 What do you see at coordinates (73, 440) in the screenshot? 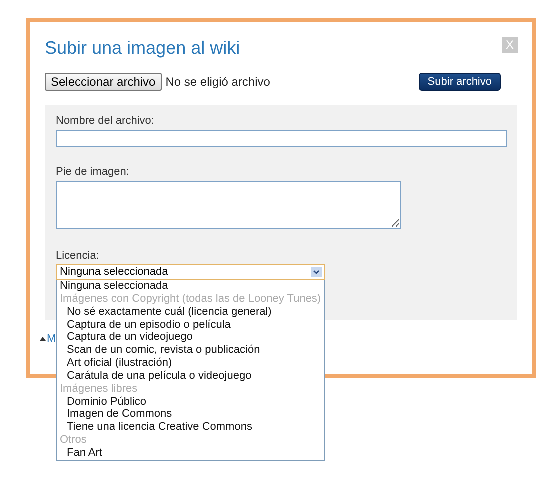
I see `option-group-label: Otros` at bounding box center [73, 440].